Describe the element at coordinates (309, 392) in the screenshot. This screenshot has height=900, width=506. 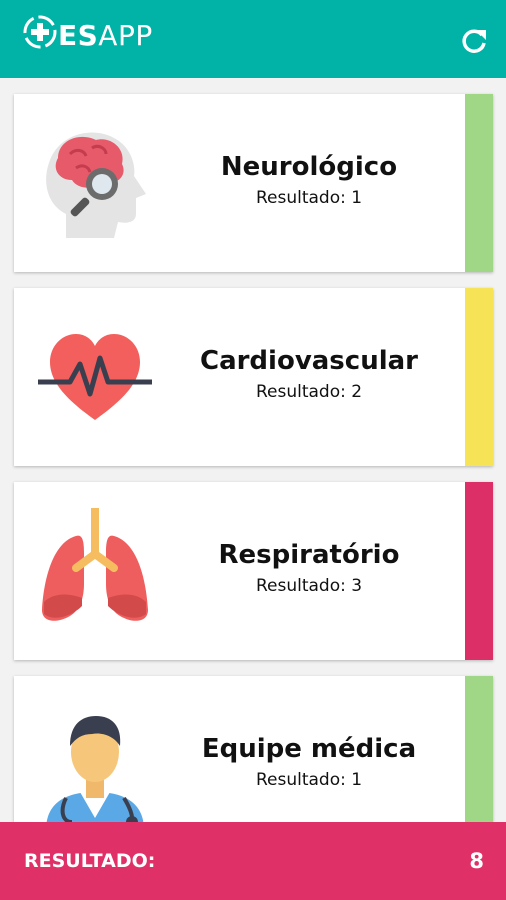
I see `card-result: Resultado: 2` at that location.